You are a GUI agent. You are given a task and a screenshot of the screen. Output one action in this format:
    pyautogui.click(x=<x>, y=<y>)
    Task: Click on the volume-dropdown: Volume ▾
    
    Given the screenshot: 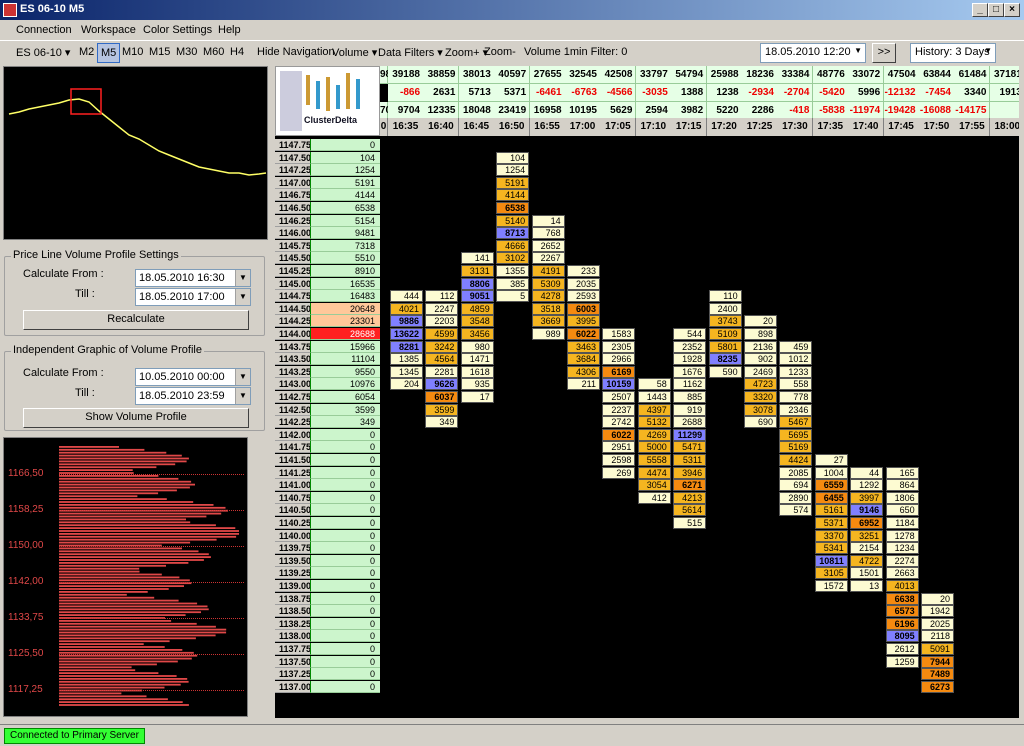 What is the action you would take?
    pyautogui.click(x=354, y=52)
    